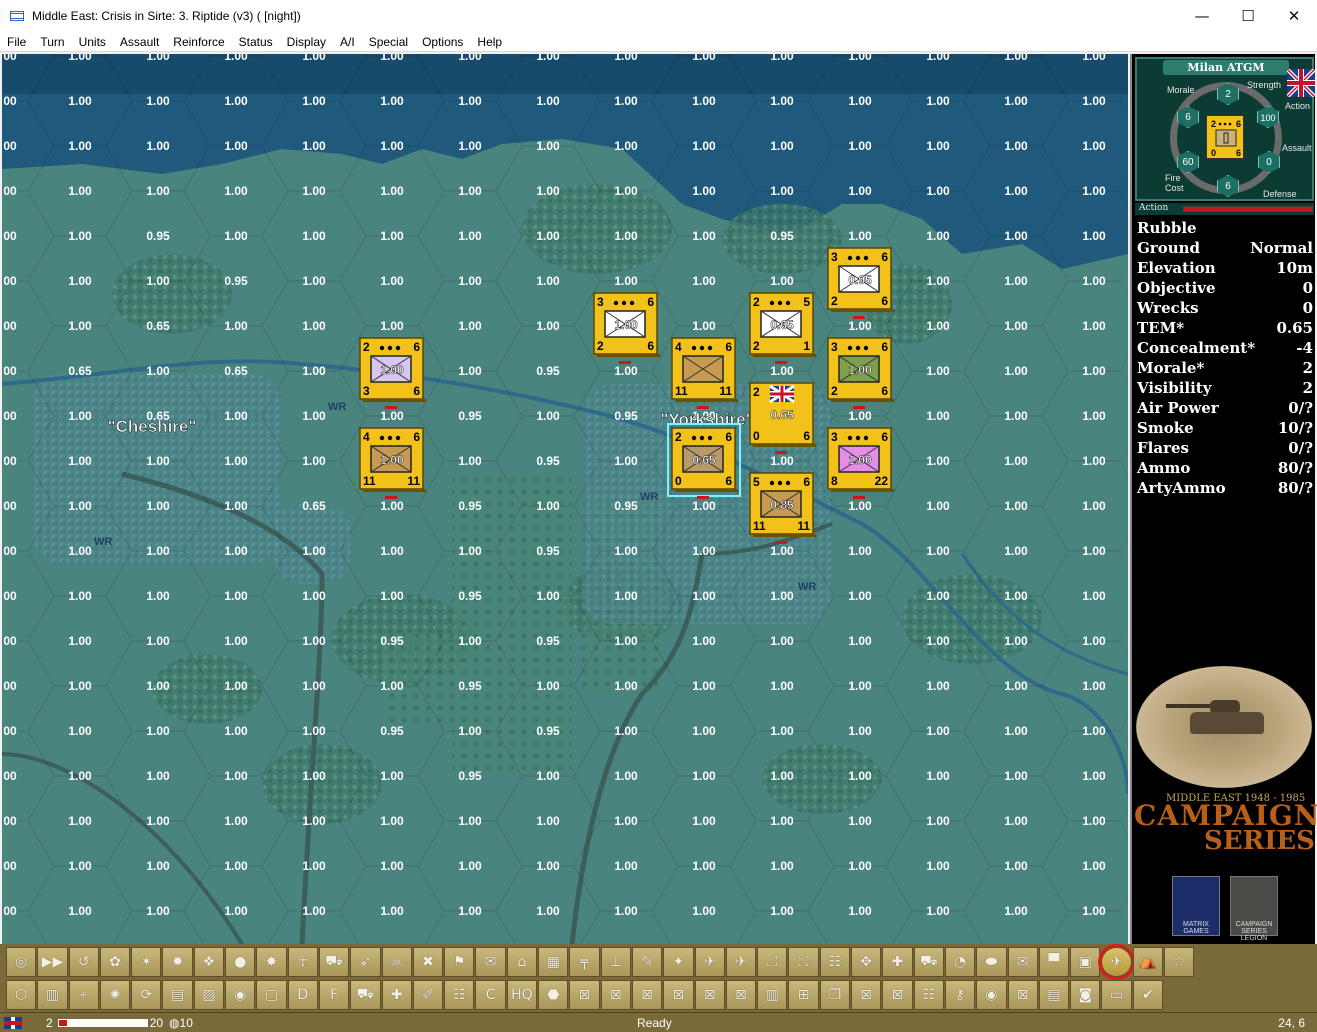 The height and width of the screenshot is (1032, 1317). Describe the element at coordinates (1179, 962) in the screenshot. I see `star-button: ☆` at that location.